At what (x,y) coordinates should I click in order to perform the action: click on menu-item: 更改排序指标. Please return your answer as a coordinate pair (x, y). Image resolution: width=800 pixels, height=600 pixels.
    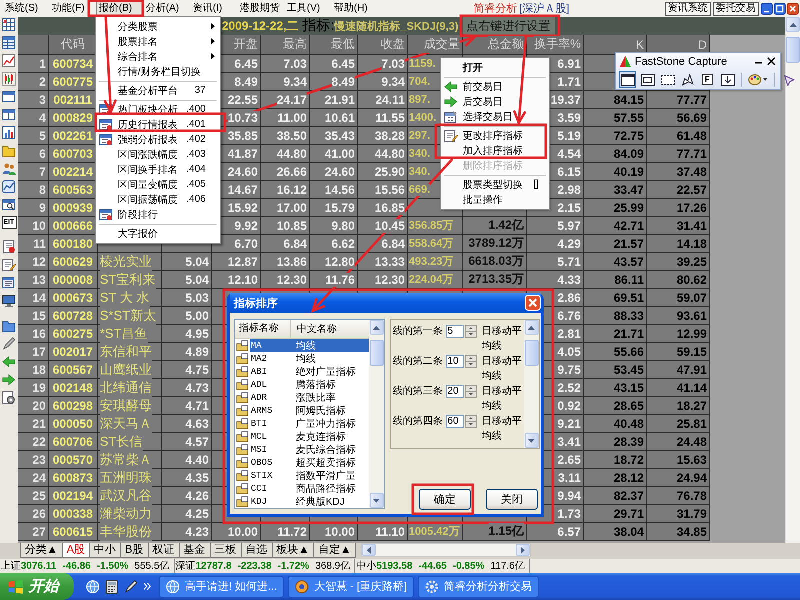
    Looking at the image, I should click on (495, 135).